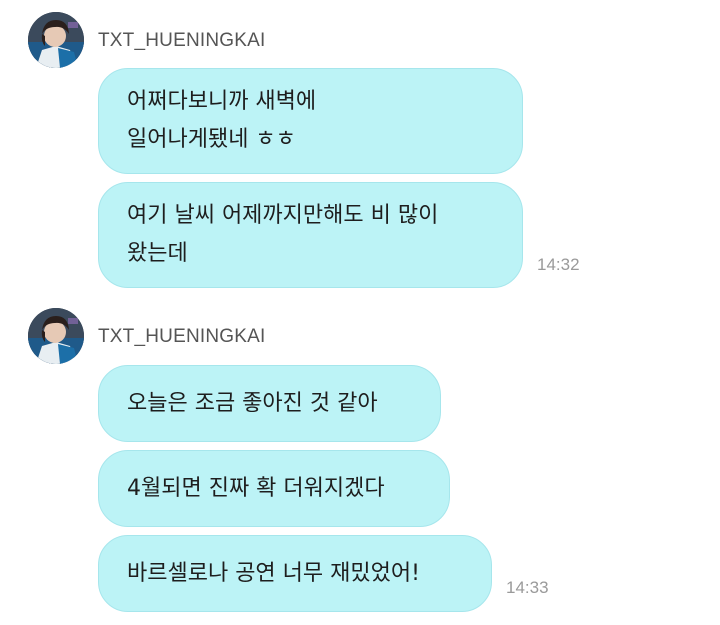  What do you see at coordinates (558, 264) in the screenshot?
I see `message-timestamp: 14:32` at bounding box center [558, 264].